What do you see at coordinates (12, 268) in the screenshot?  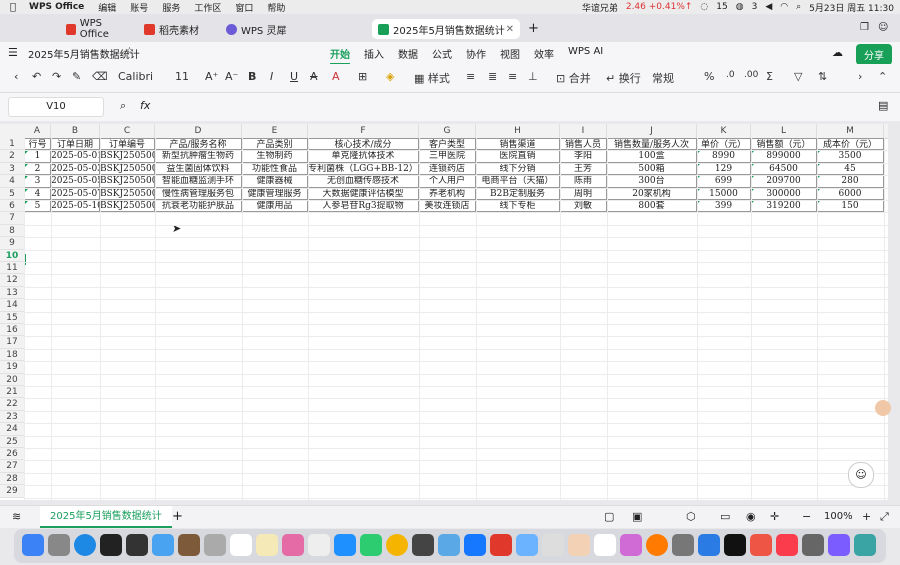 I see `row-header-11: 11` at bounding box center [12, 268].